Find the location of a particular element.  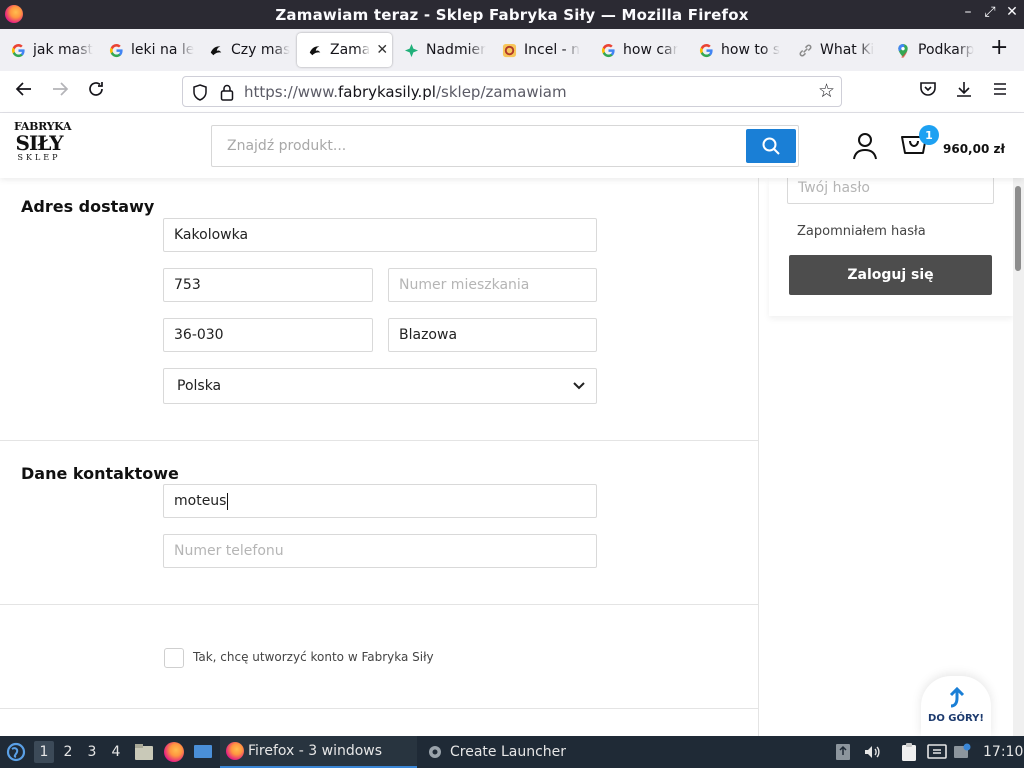

scrollbar-thumb is located at coordinates (1018, 228).